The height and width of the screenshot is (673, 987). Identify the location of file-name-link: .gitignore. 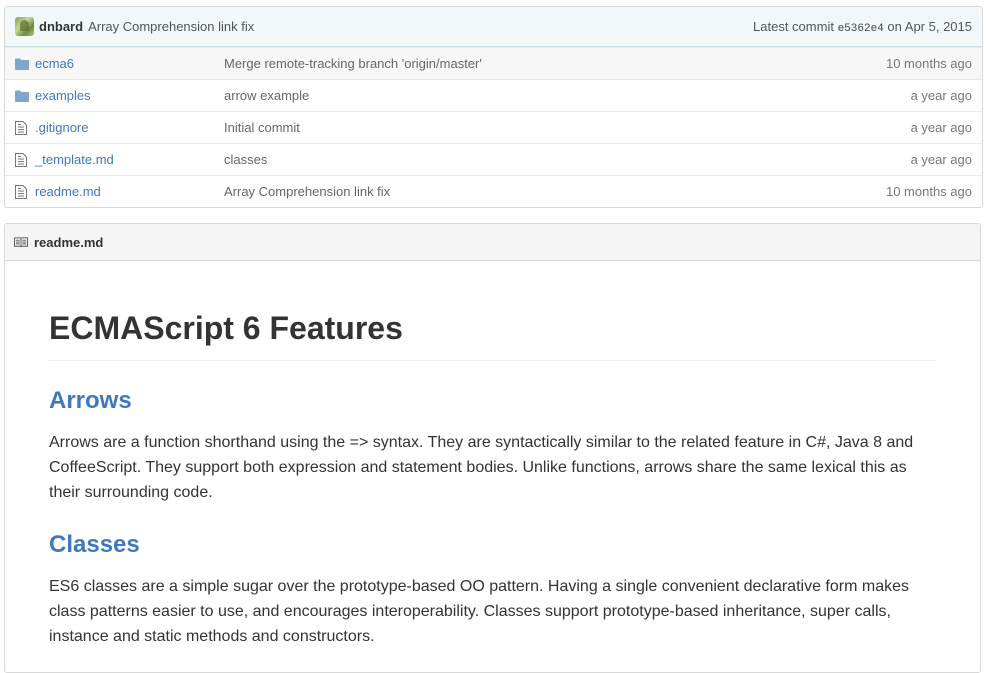
(129, 127).